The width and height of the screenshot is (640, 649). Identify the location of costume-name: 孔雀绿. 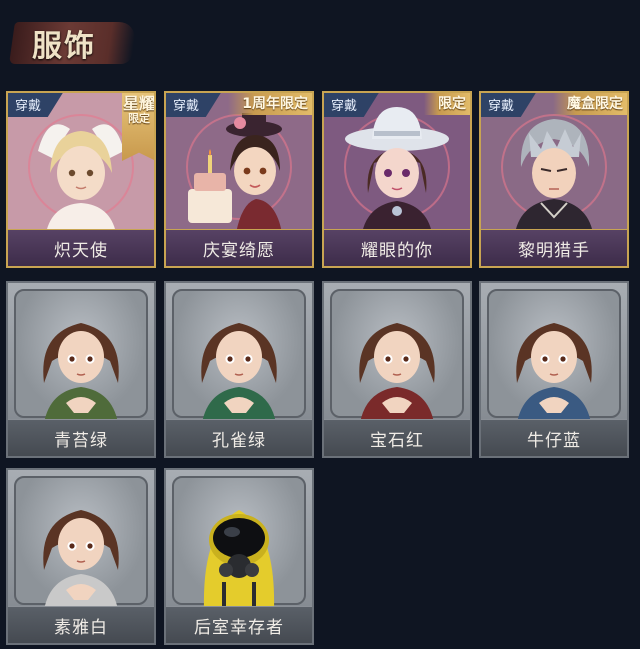
(239, 437).